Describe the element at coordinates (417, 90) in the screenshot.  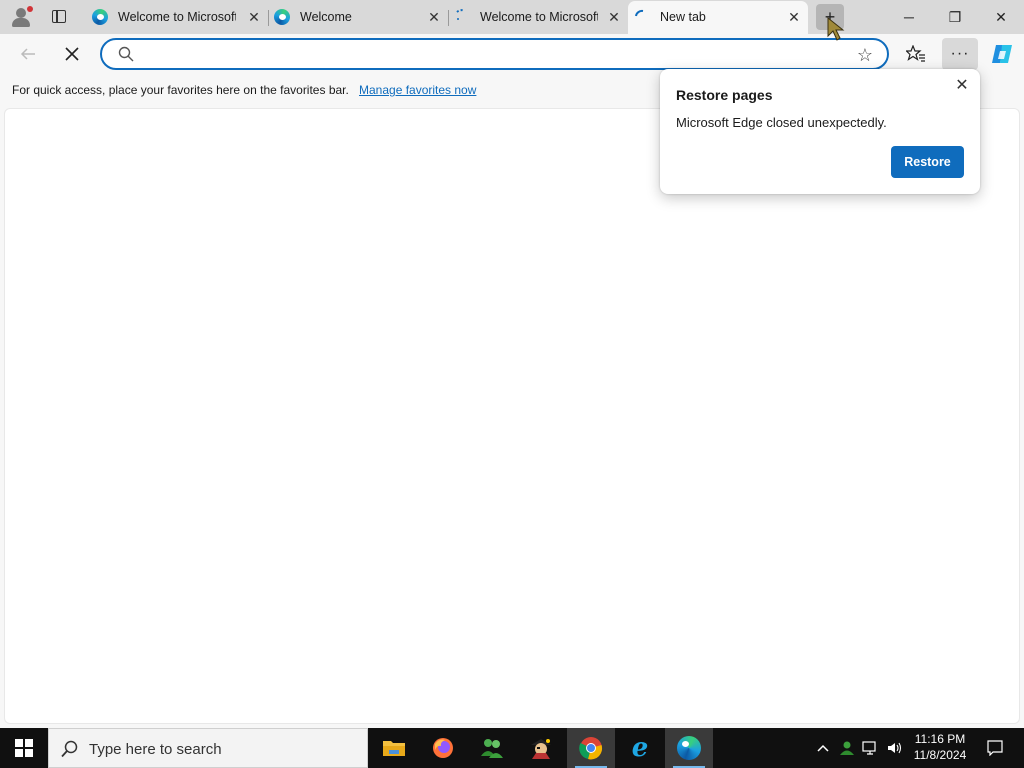
I see `manage-favorites-link: Manage favorites now` at that location.